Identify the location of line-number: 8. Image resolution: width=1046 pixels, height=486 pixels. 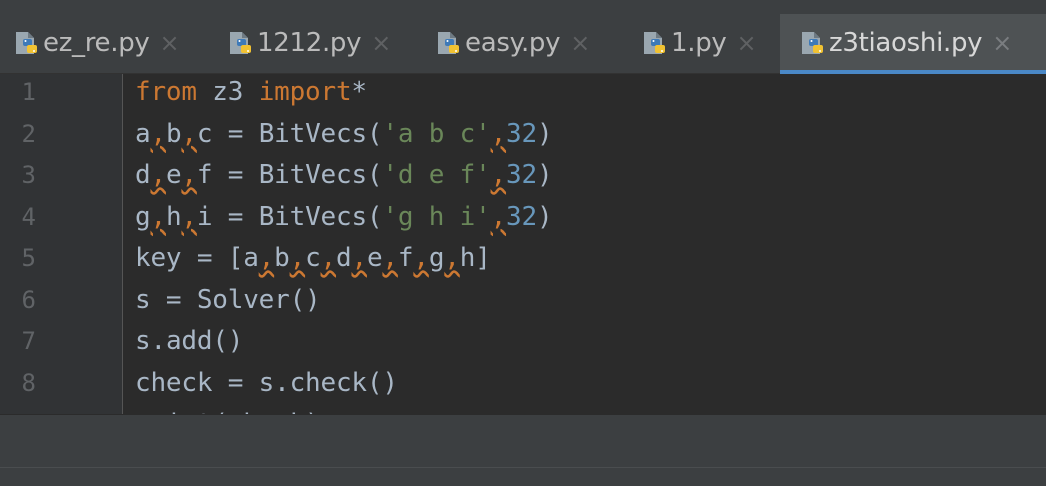
(28, 382).